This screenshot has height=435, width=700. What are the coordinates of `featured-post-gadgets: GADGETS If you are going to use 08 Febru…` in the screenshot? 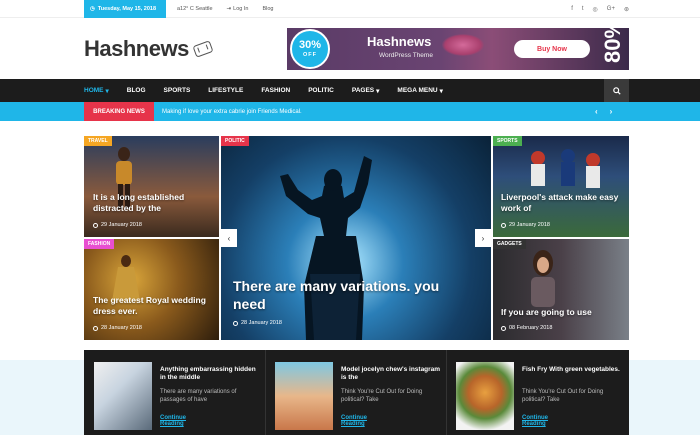 It's located at (561, 289).